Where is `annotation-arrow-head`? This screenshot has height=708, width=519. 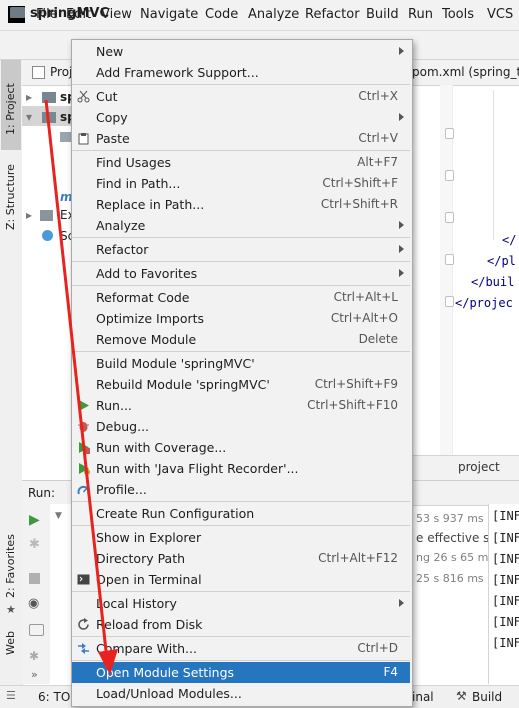 annotation-arrow-head is located at coordinates (108, 662).